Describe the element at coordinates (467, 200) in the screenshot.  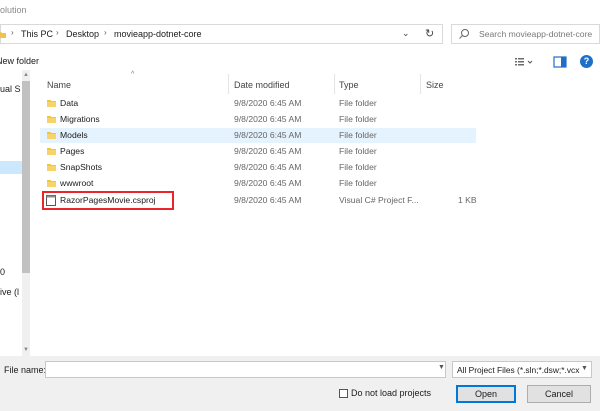
I see `file-size: 1 KB` at that location.